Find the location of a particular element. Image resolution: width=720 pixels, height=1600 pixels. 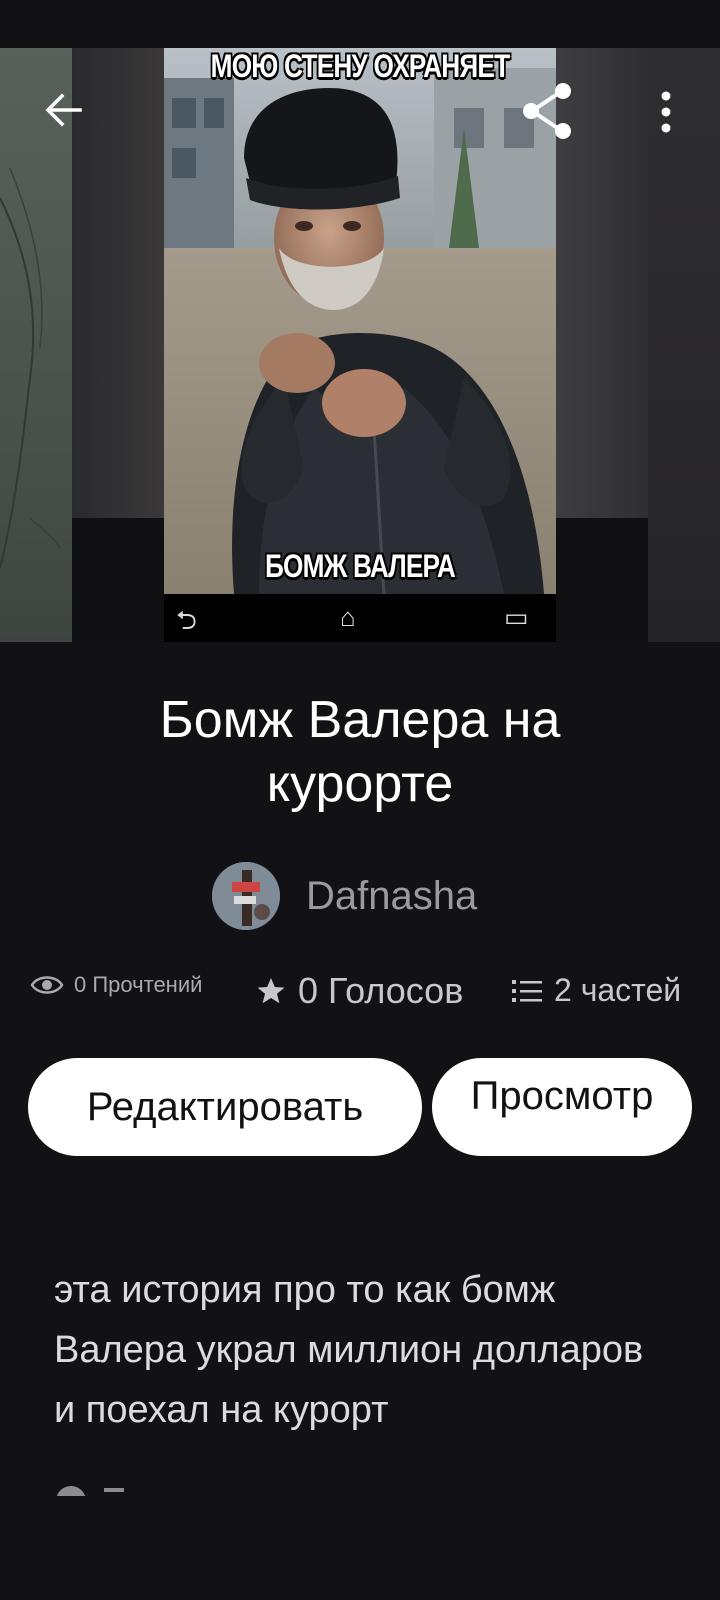

nav-back-icon: ⮌ is located at coordinates (186, 620).